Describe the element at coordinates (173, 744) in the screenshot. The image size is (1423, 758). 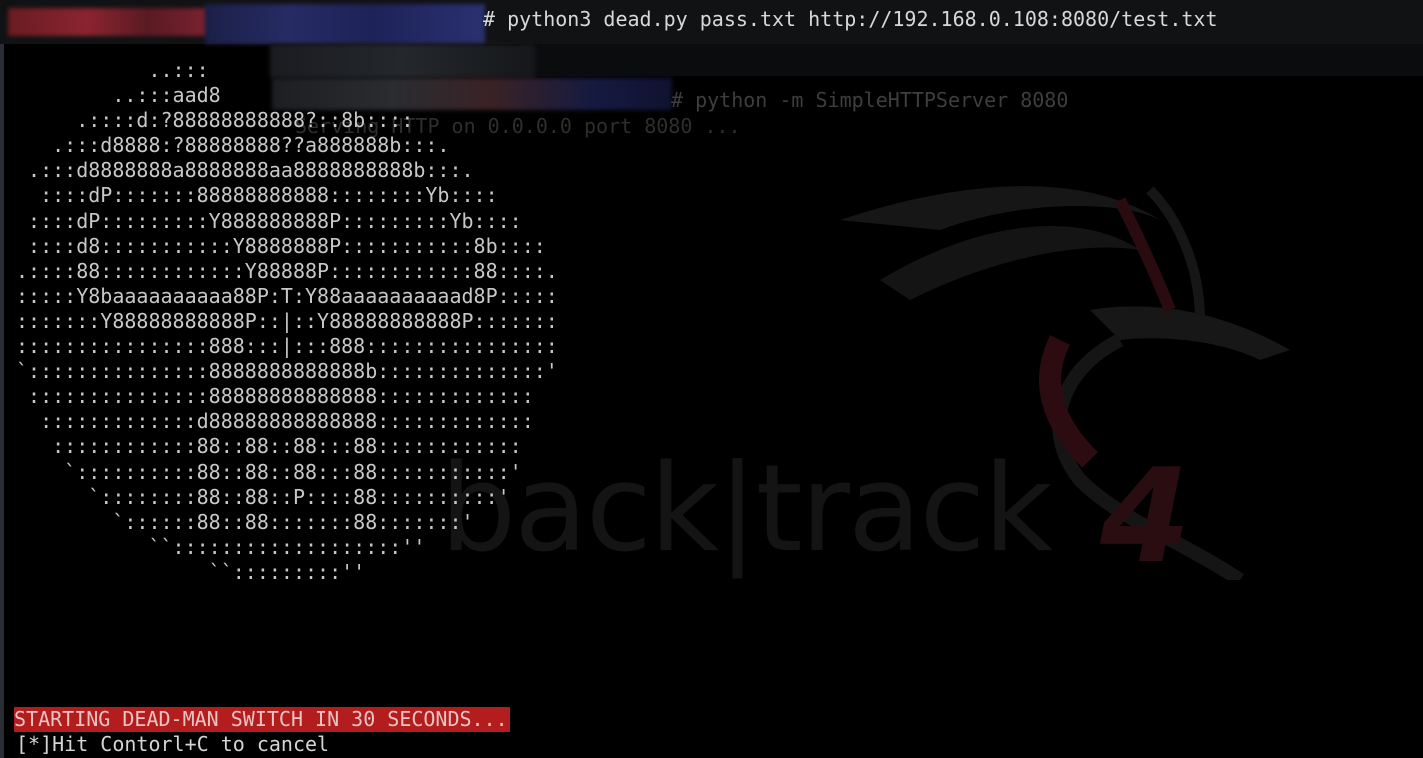
I see `cancel-hint: [*]Hit Contorl+C to cancel` at that location.